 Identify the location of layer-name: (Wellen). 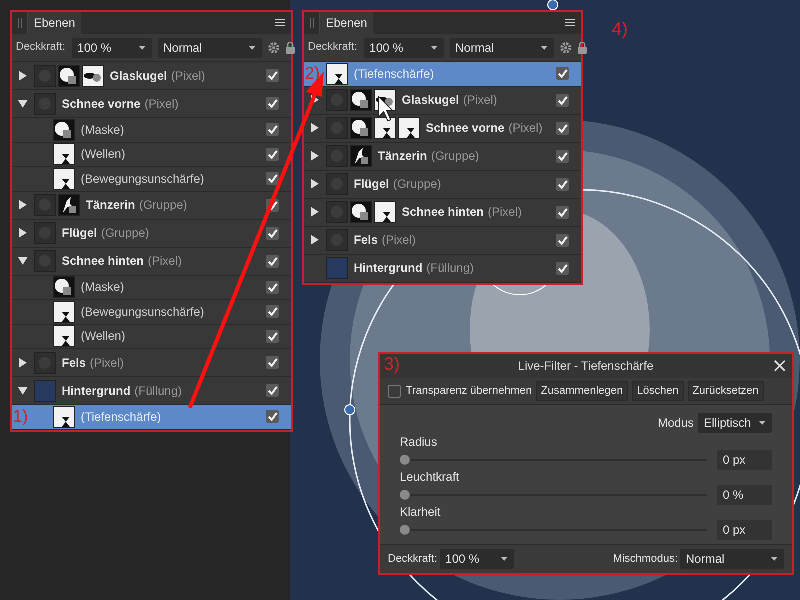
(103, 155).